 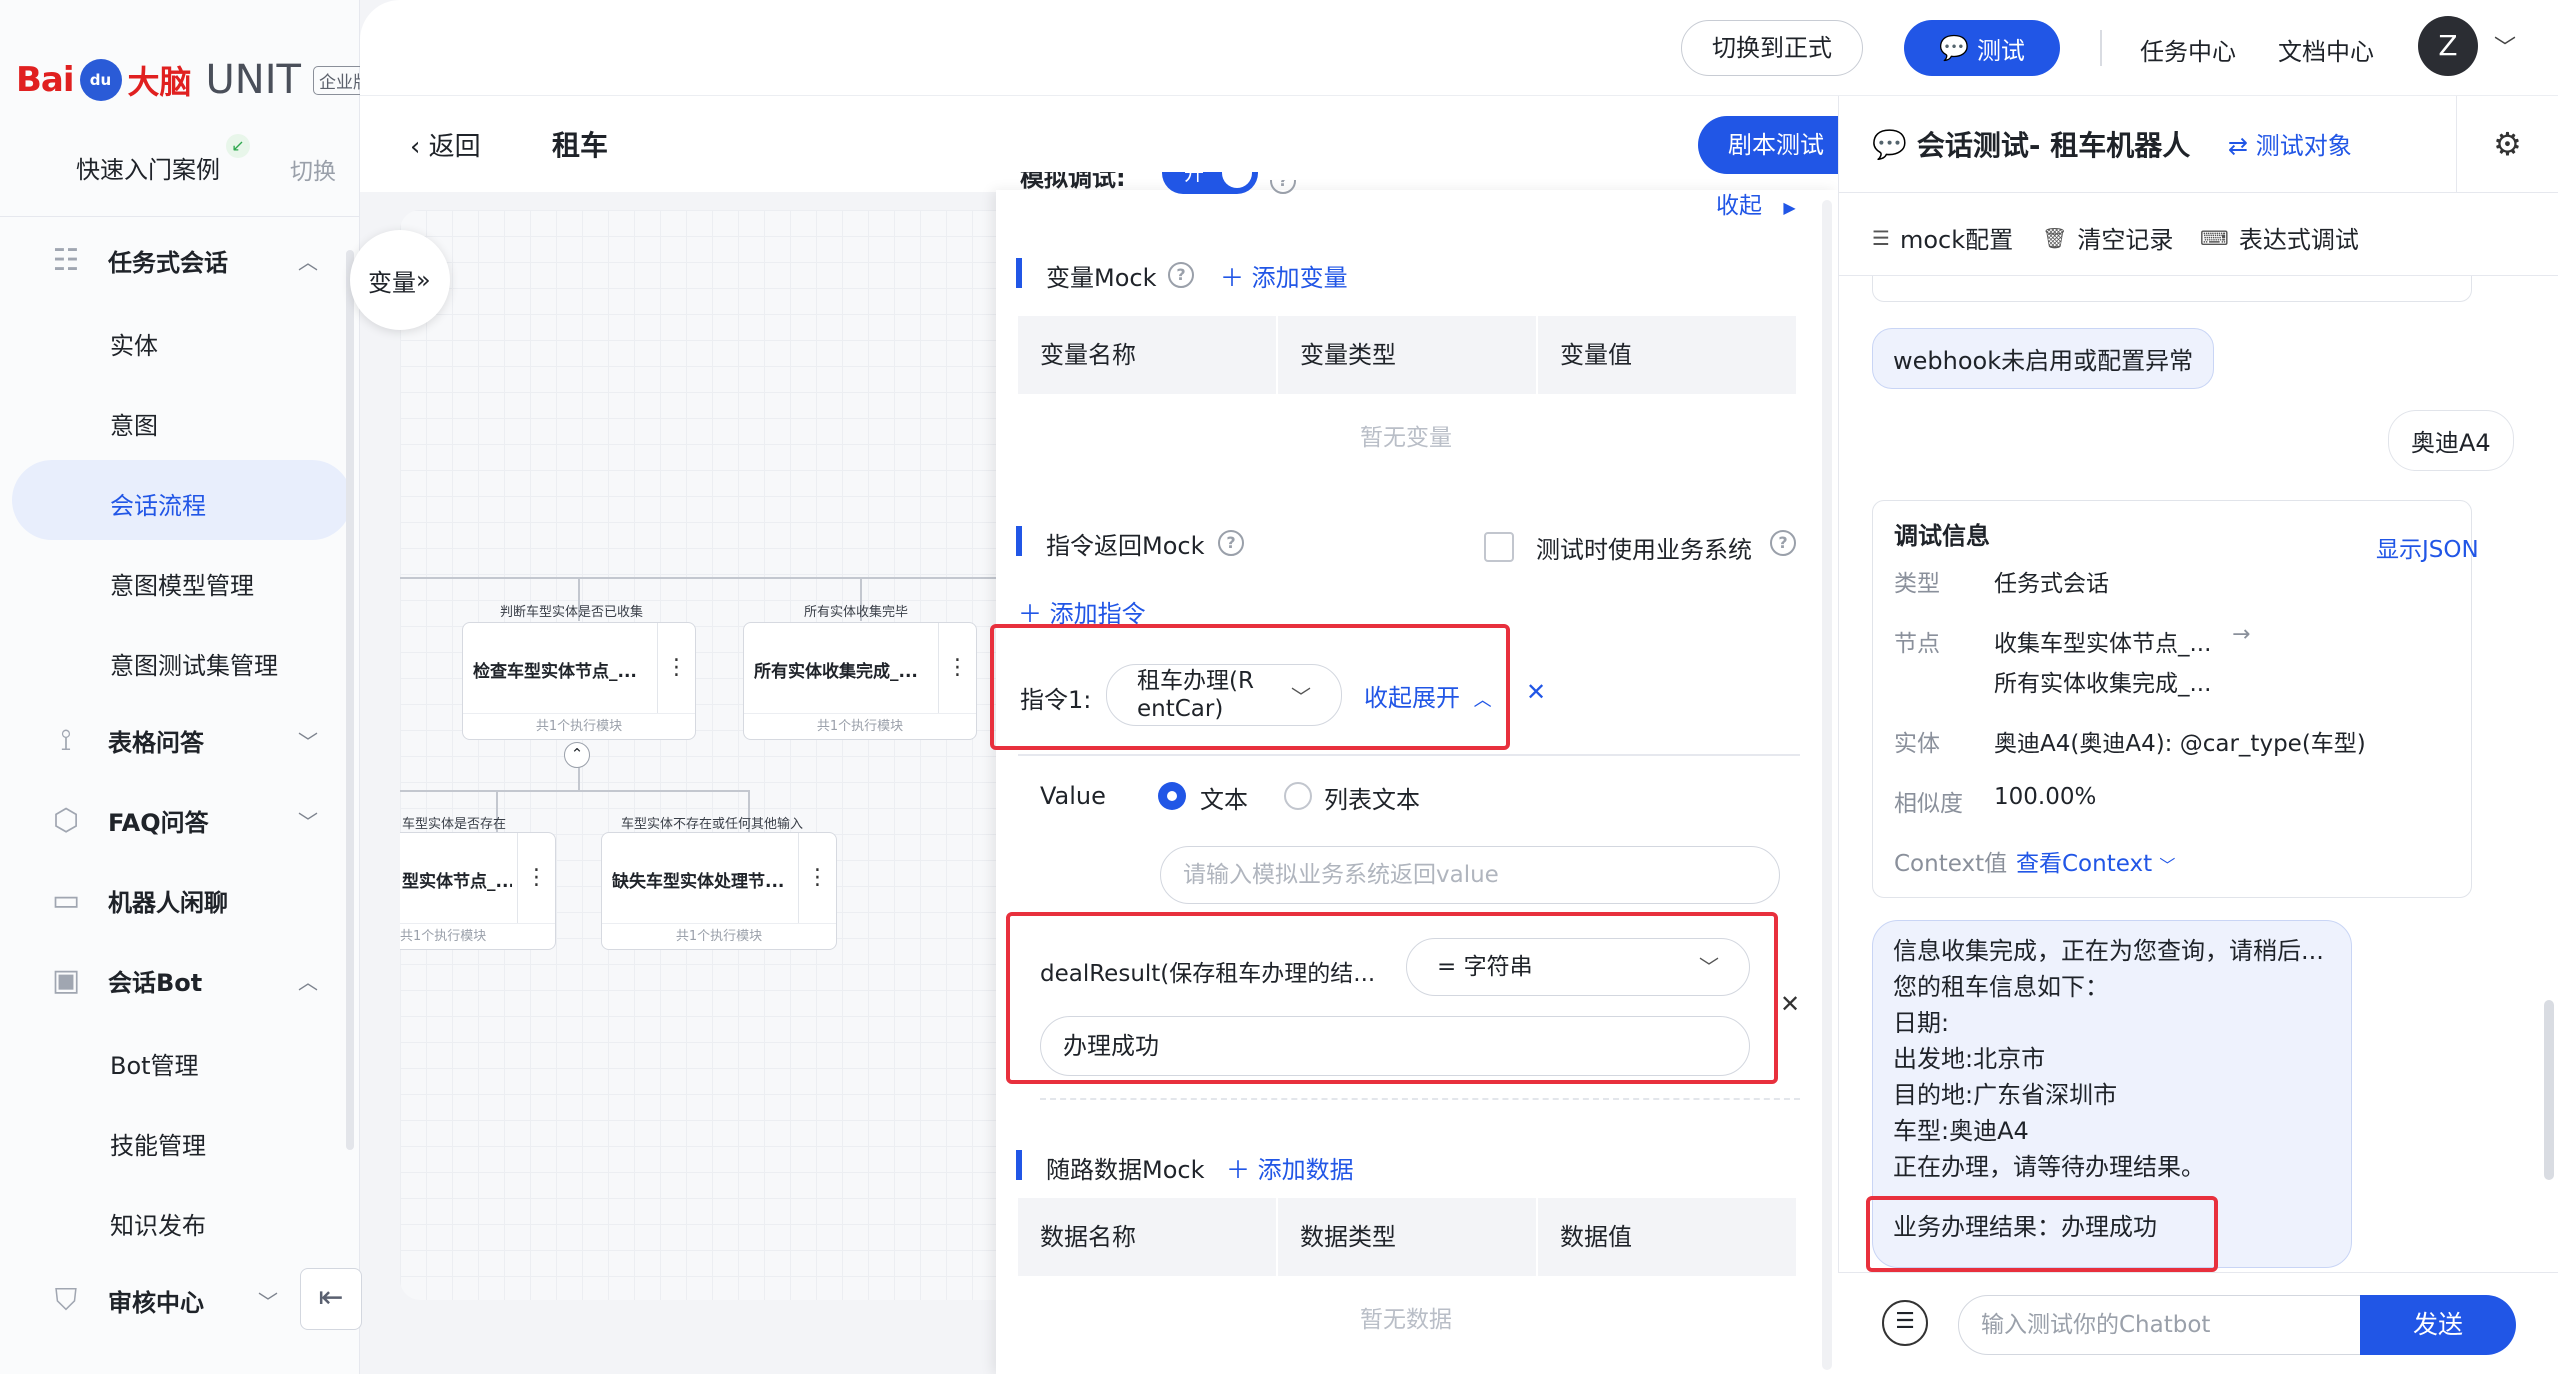 What do you see at coordinates (1917, 584) in the screenshot?
I see `info-key: 类型` at bounding box center [1917, 584].